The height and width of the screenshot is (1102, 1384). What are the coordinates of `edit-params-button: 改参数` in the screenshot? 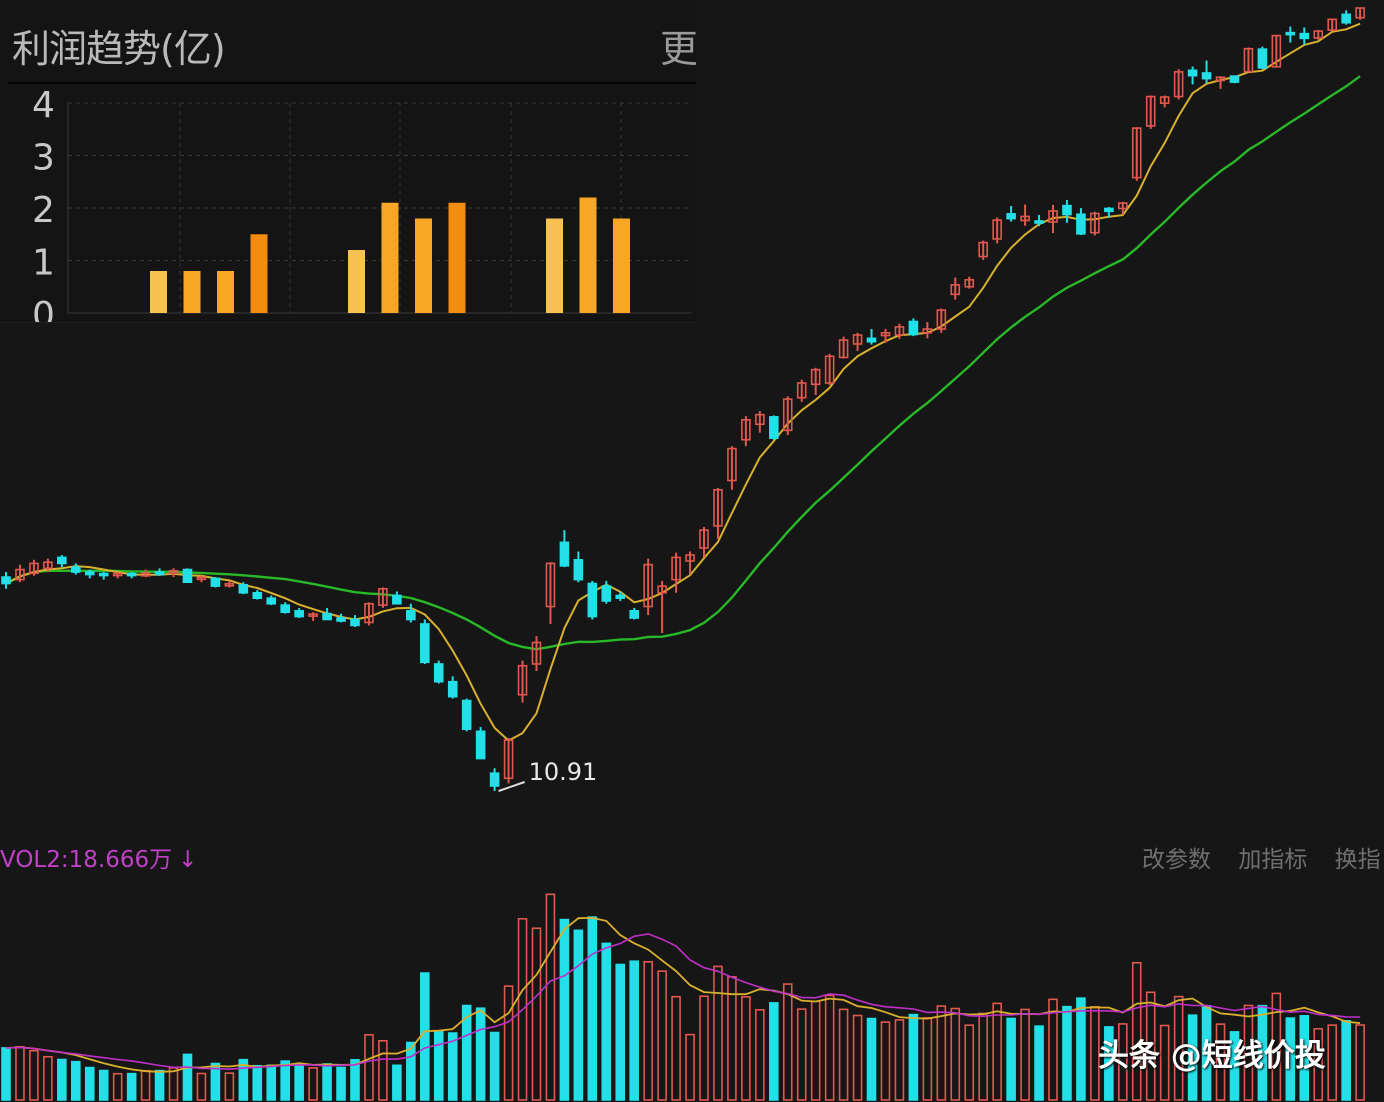 It's located at (1176, 860).